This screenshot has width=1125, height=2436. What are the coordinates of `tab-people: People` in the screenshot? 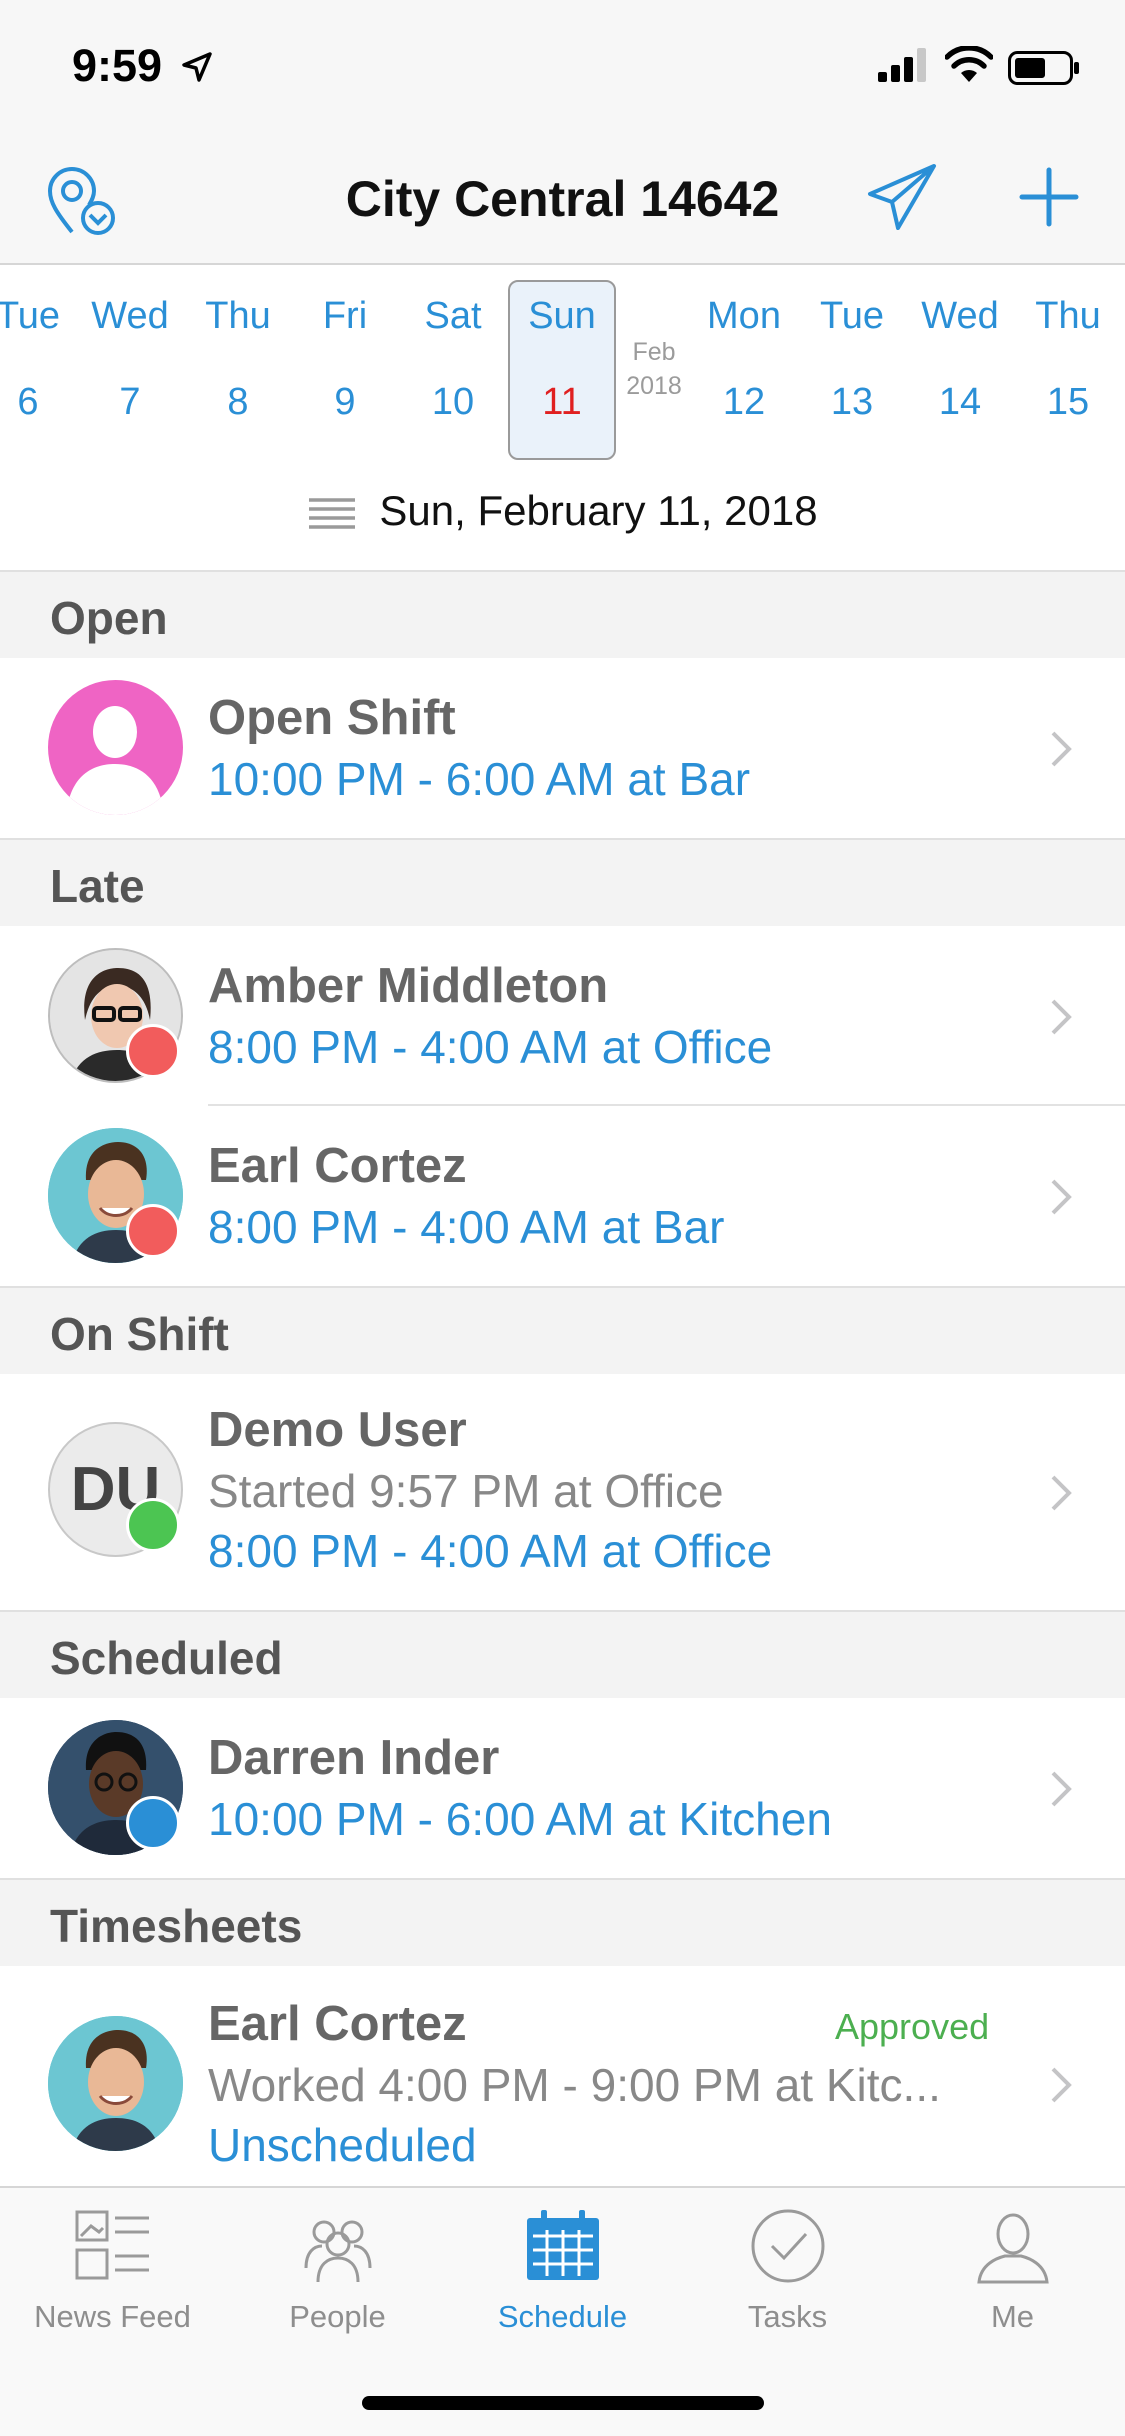 It's located at (337, 2270).